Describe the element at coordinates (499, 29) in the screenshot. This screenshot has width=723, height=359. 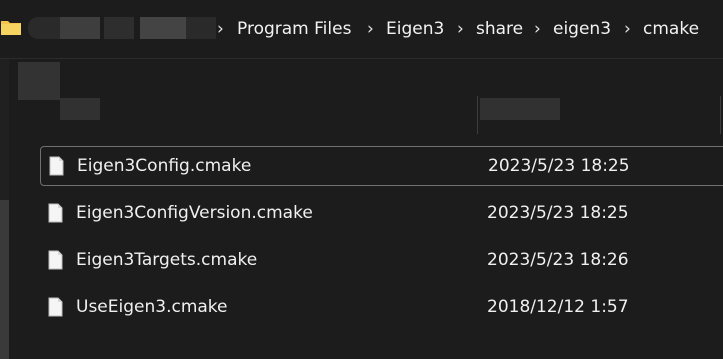
I see `breadcrumb-item-share: share` at that location.